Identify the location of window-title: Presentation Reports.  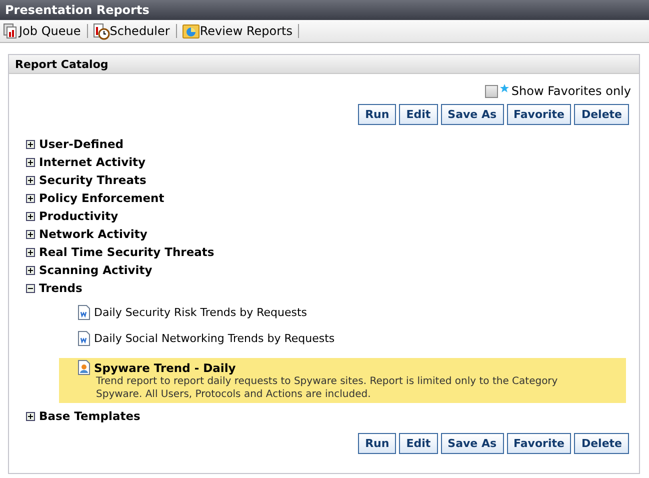
(324, 10).